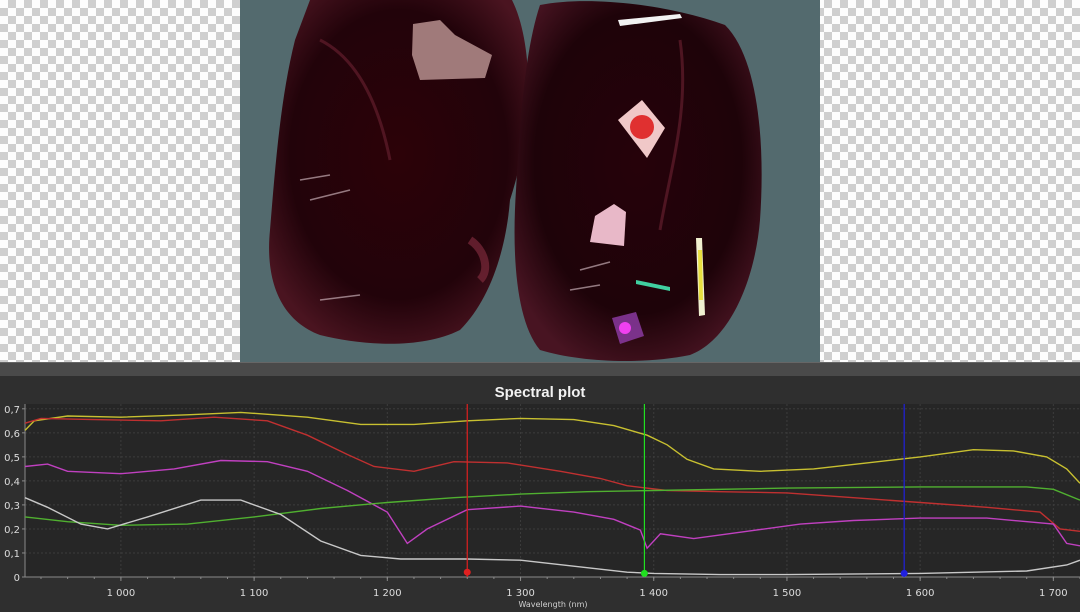  Describe the element at coordinates (520, 593) in the screenshot. I see `x-tick-label: 1 300` at that location.